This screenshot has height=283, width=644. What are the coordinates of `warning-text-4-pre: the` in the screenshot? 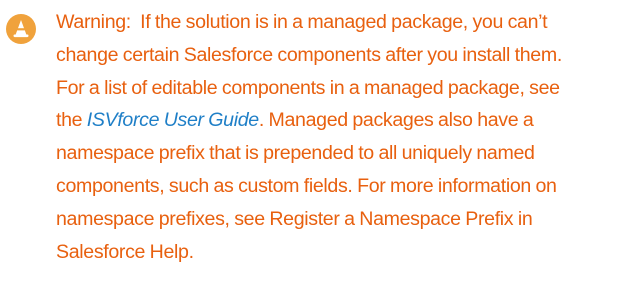 It's located at (71, 120).